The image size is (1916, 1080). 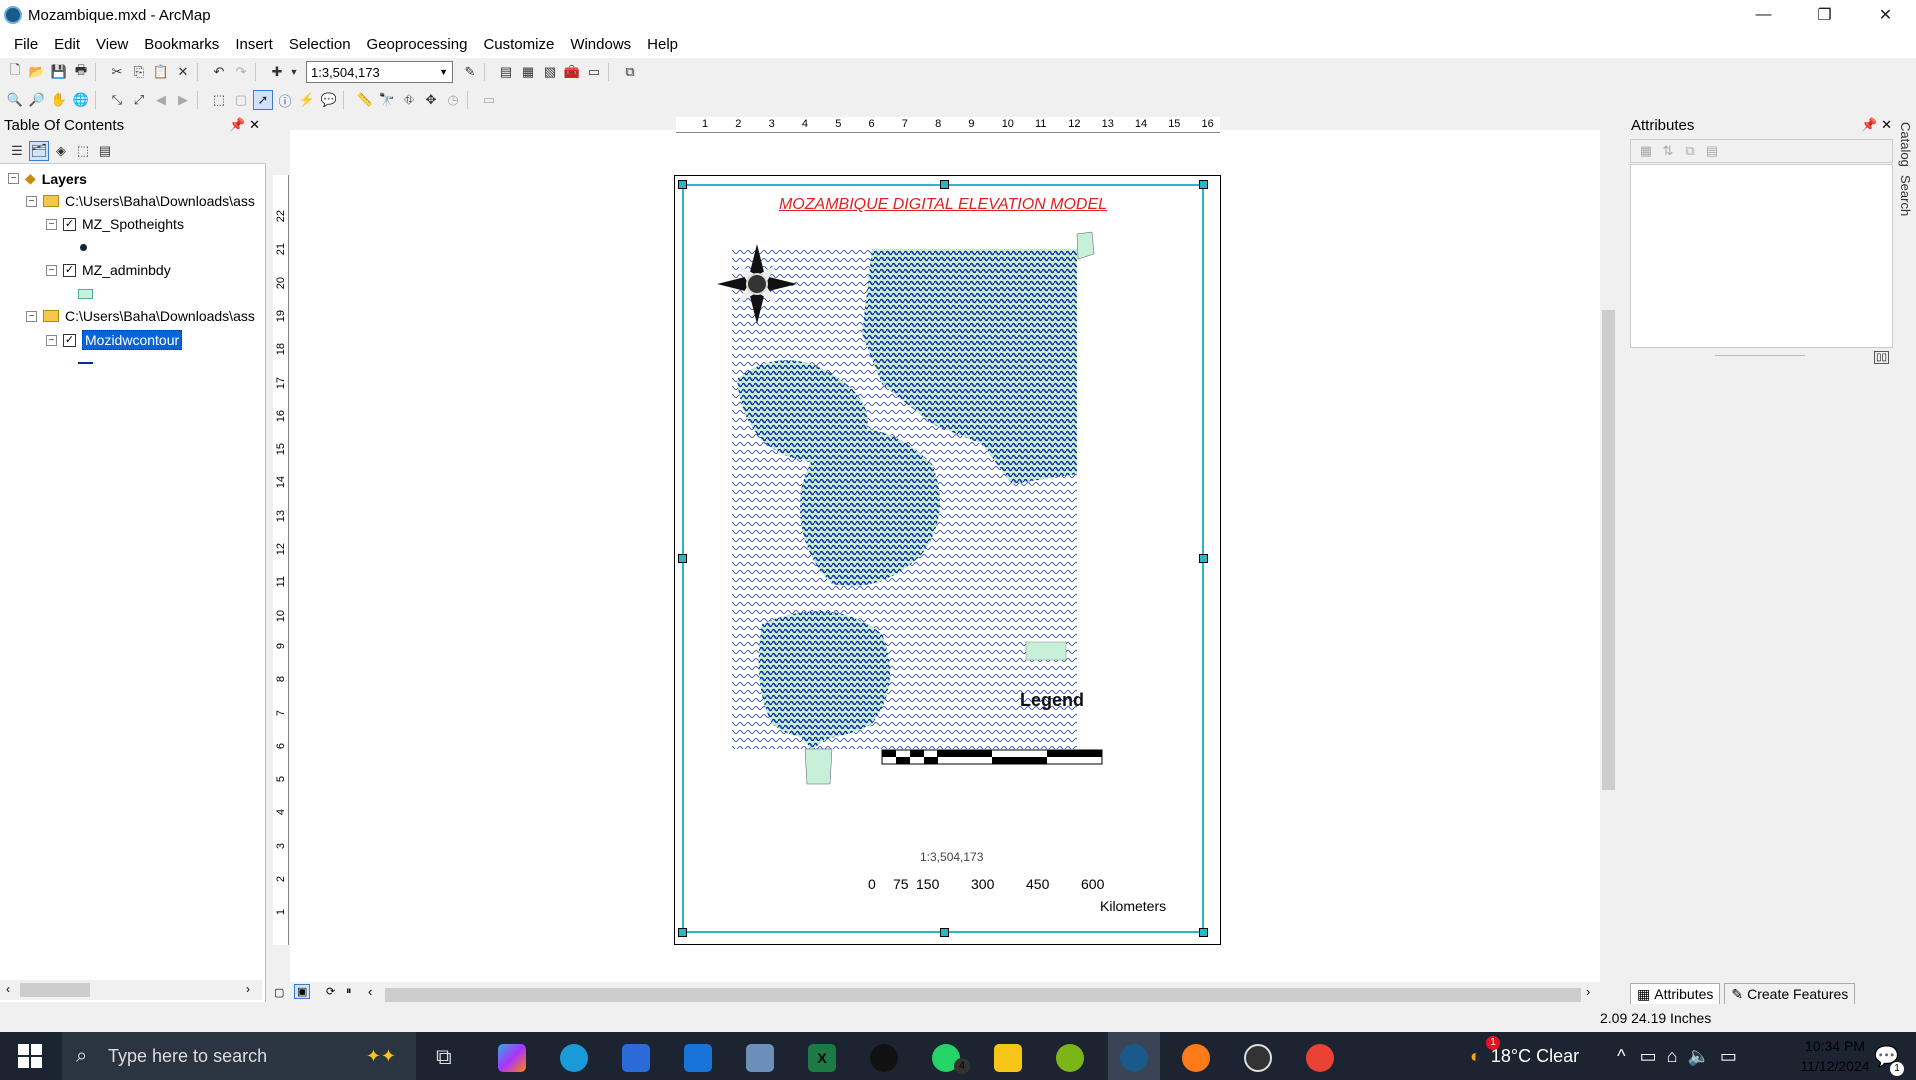 I want to click on find-route-icon: ⛗, so click(x=409, y=100).